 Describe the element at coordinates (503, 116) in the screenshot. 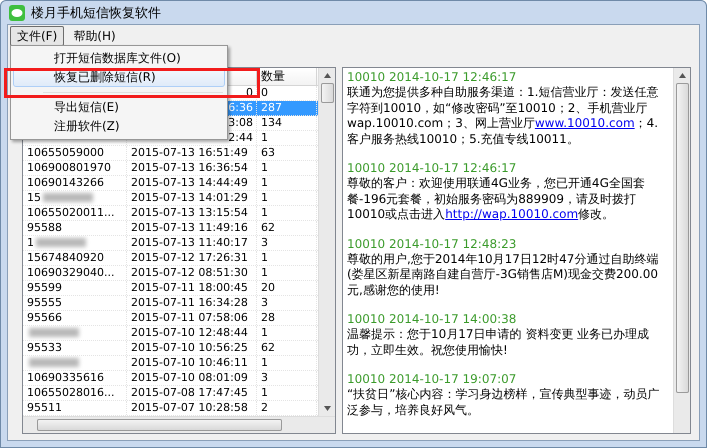

I see `message-text: 联通为您提供多种自助服务渠道：1.短信营业厅：发送任意字符到10010，如“修改密码”至10010；2、手机营业厅wap.10010.com；3、网上营业厅www.10010.com；4. 客户服务热线10010；5.充值专线10011。` at that location.